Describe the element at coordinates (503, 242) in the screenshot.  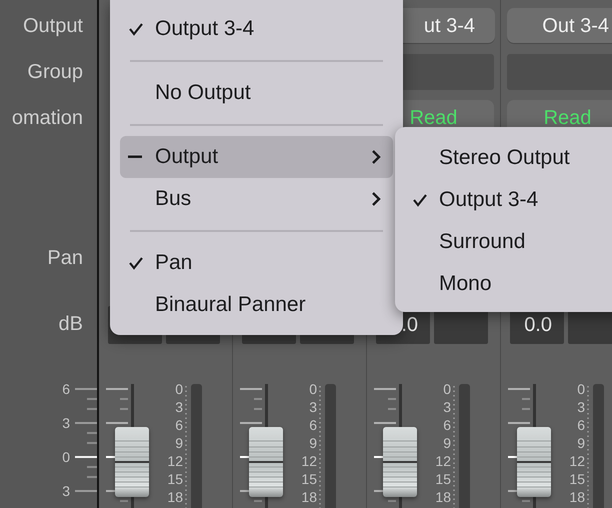
I see `menu-item: Surround` at that location.